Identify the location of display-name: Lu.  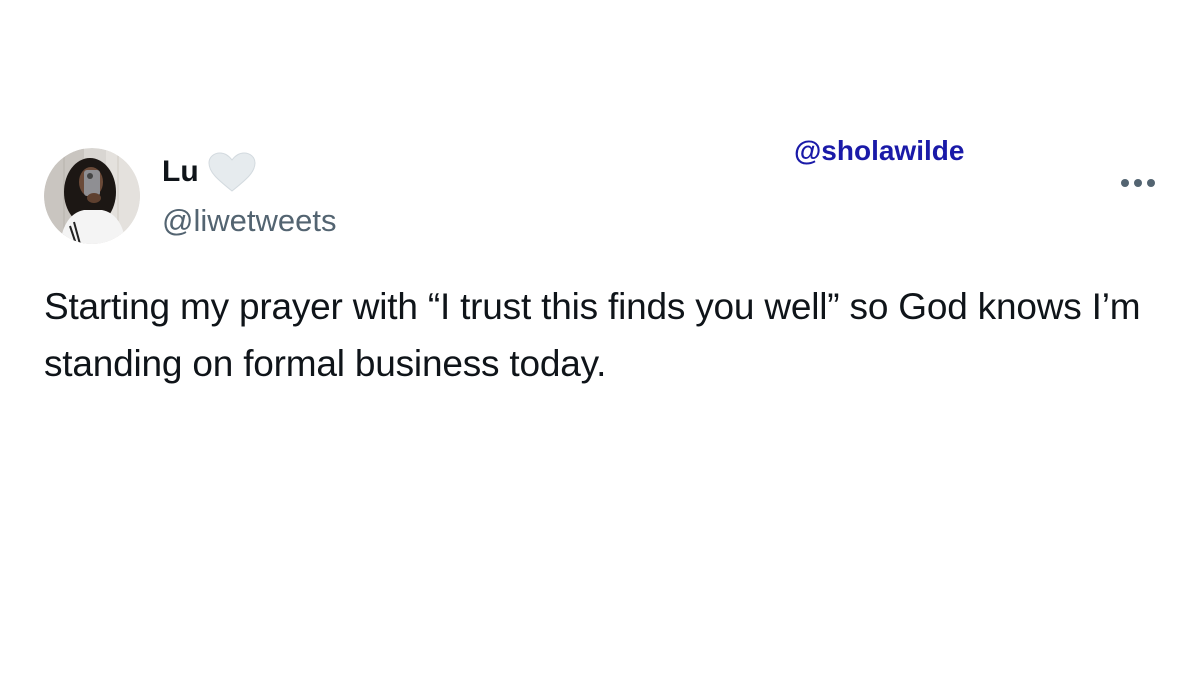
(180, 172).